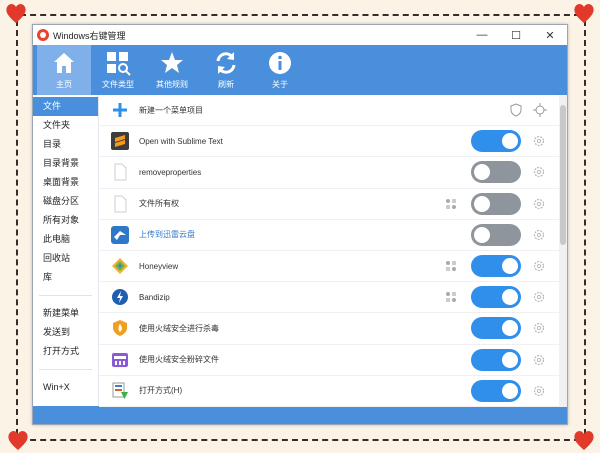 The image size is (600, 453). What do you see at coordinates (333, 204) in the screenshot?
I see `menu-item-row: 文件所有权` at bounding box center [333, 204].